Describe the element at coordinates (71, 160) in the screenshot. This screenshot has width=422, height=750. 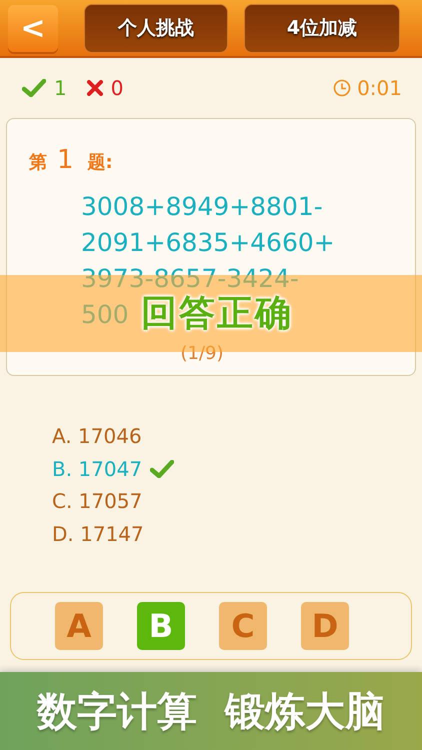
I see `question-number: 第 1 题:` at that location.